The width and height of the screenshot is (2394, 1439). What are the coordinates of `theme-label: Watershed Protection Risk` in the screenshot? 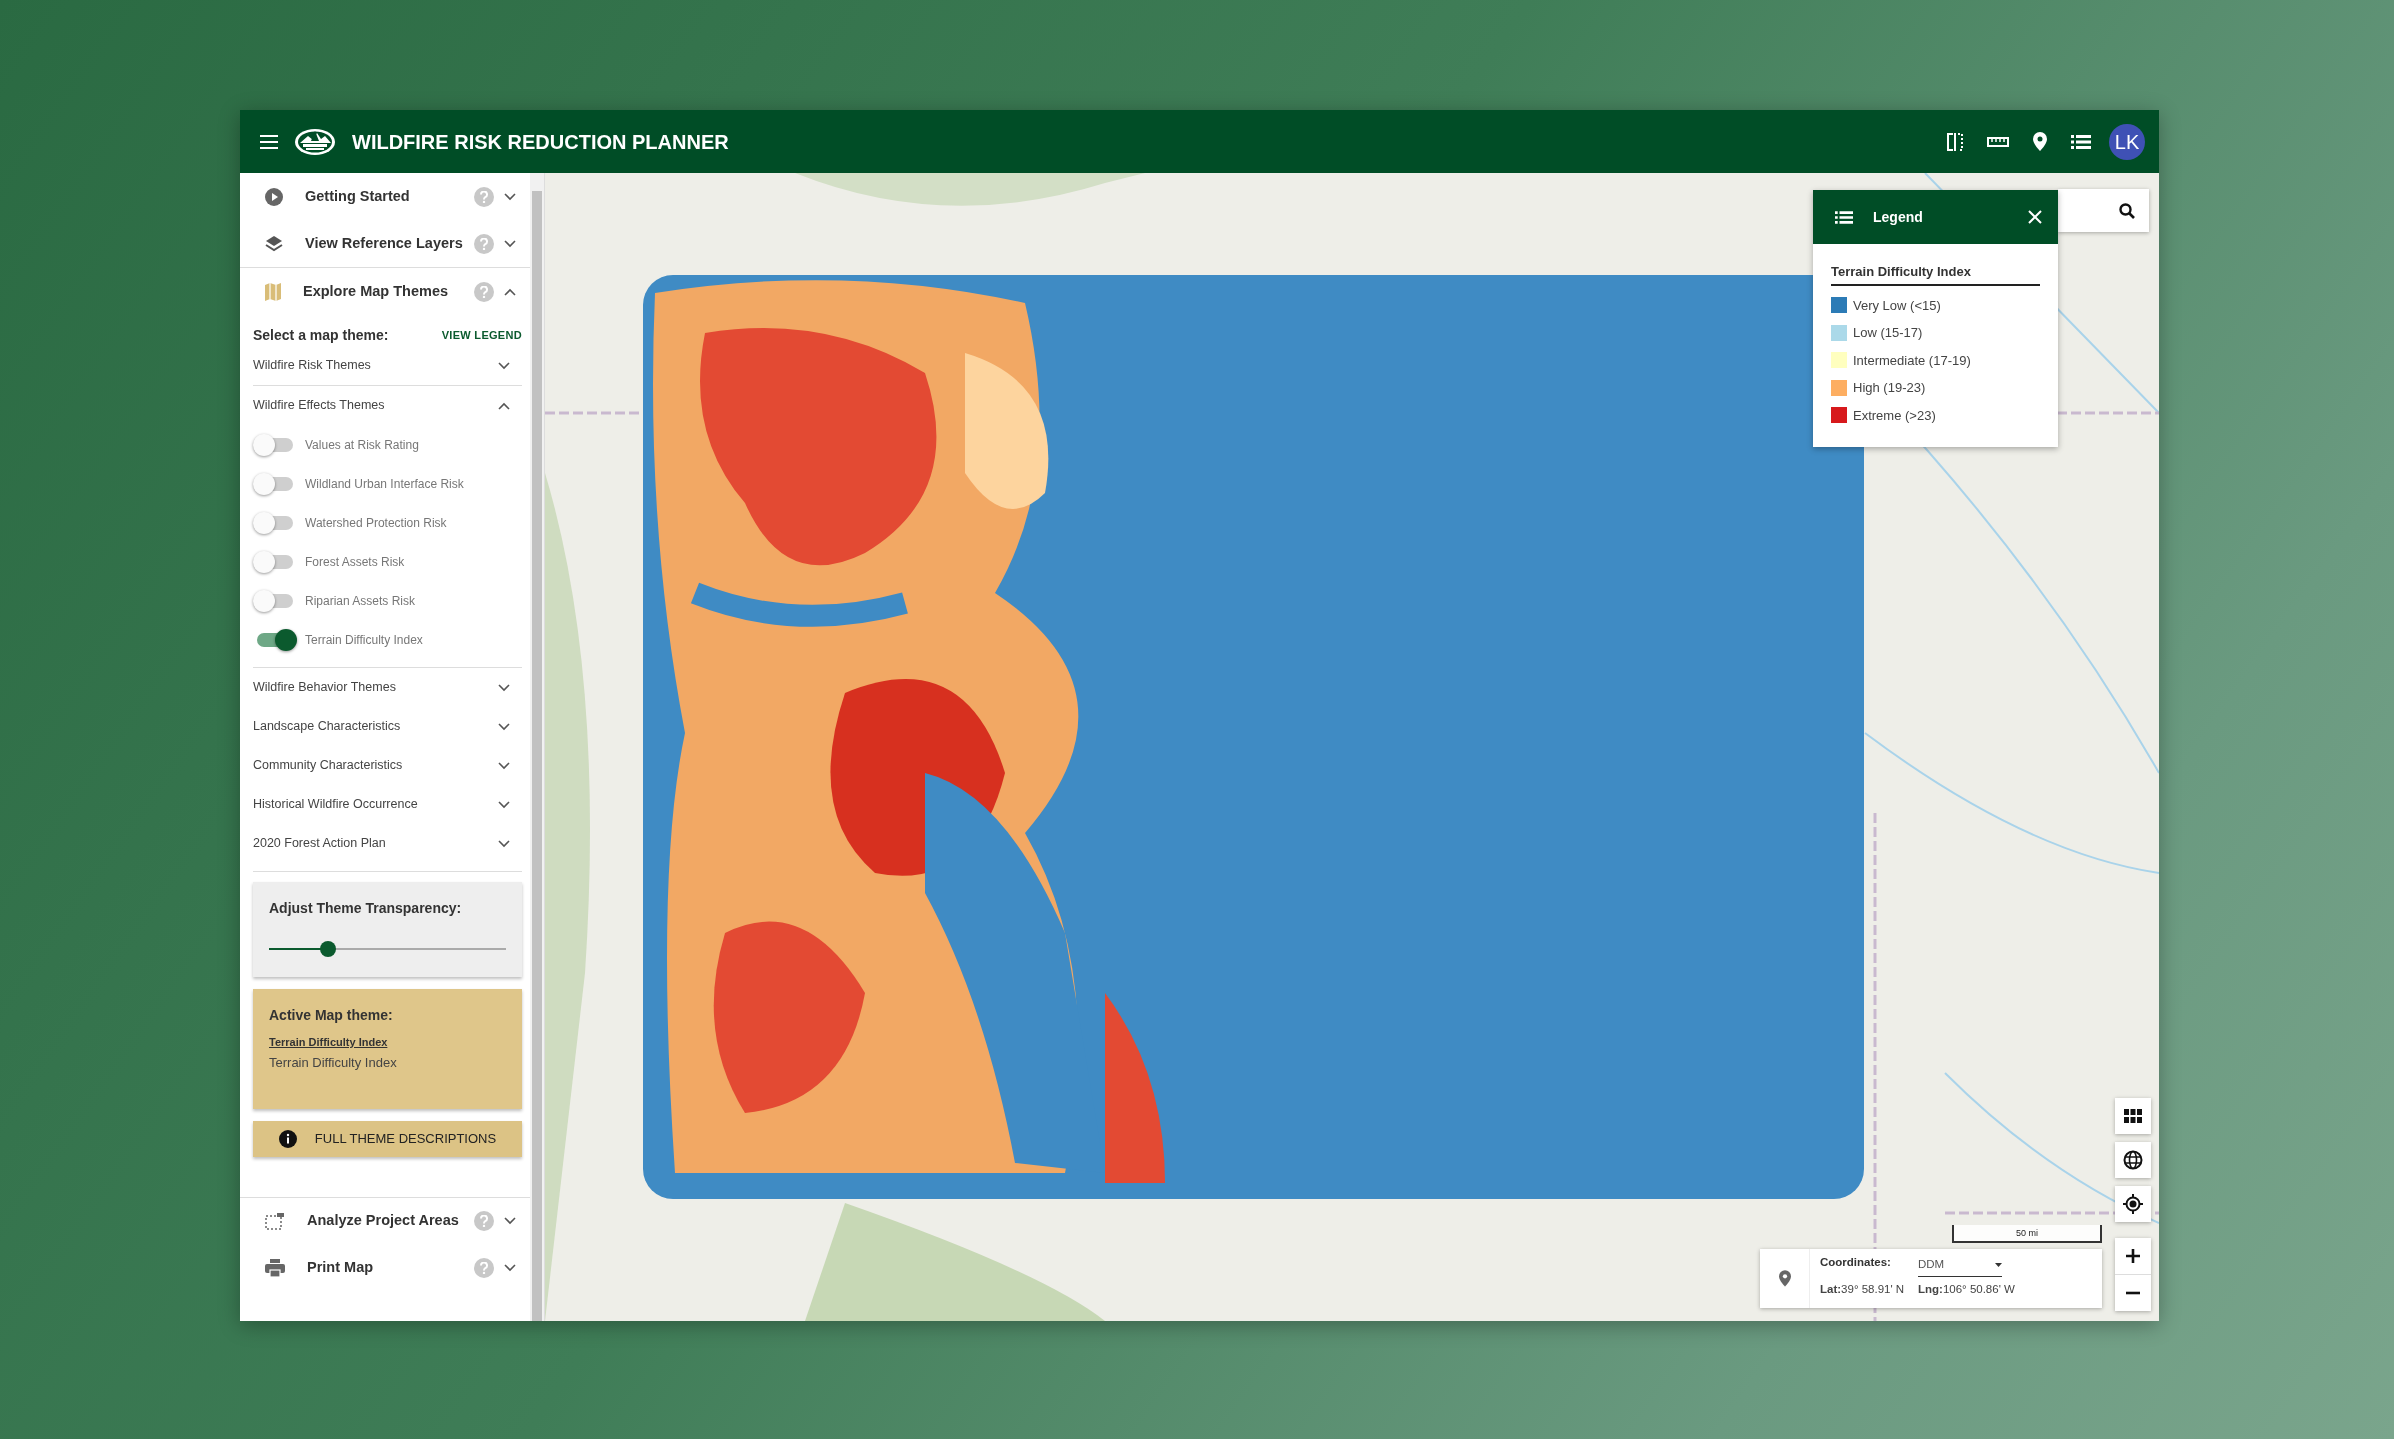 It's located at (376, 523).